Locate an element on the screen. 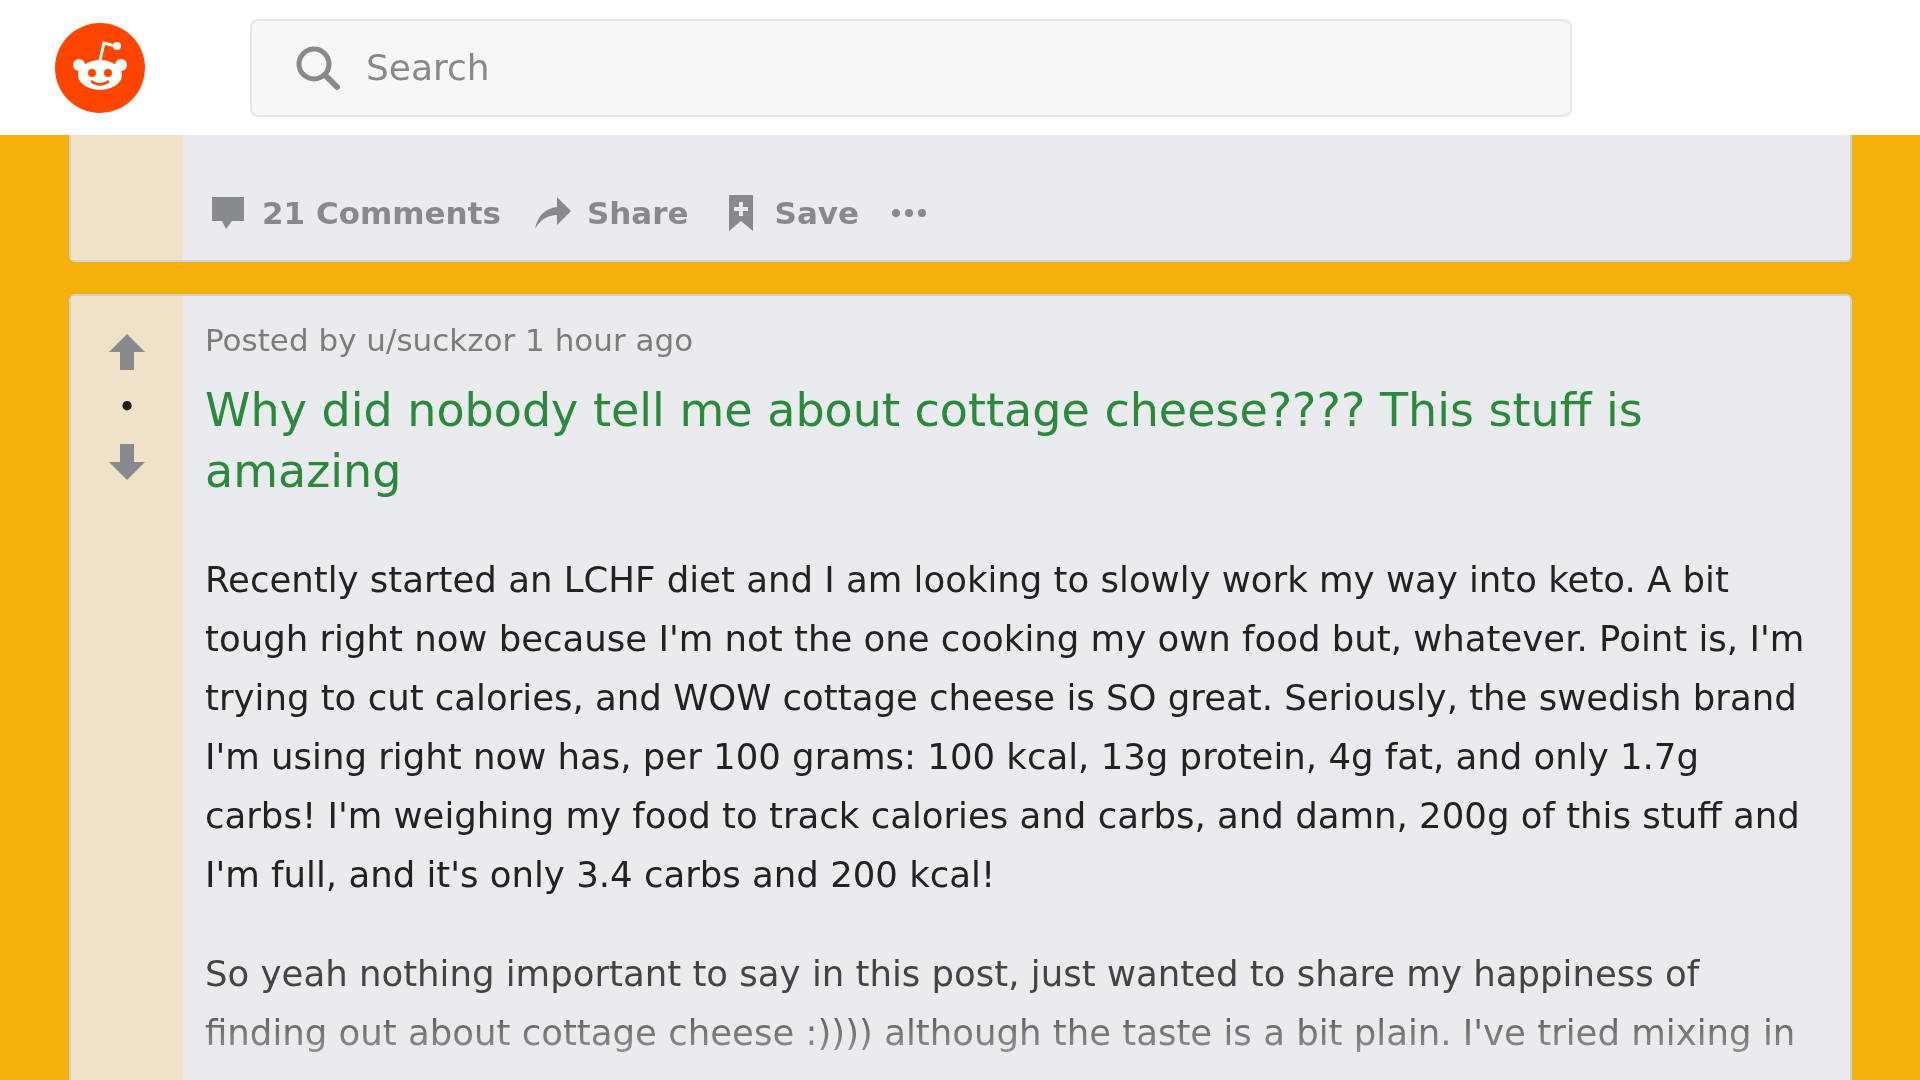 The width and height of the screenshot is (1920, 1080). downvote-arrow-icon is located at coordinates (127, 462).